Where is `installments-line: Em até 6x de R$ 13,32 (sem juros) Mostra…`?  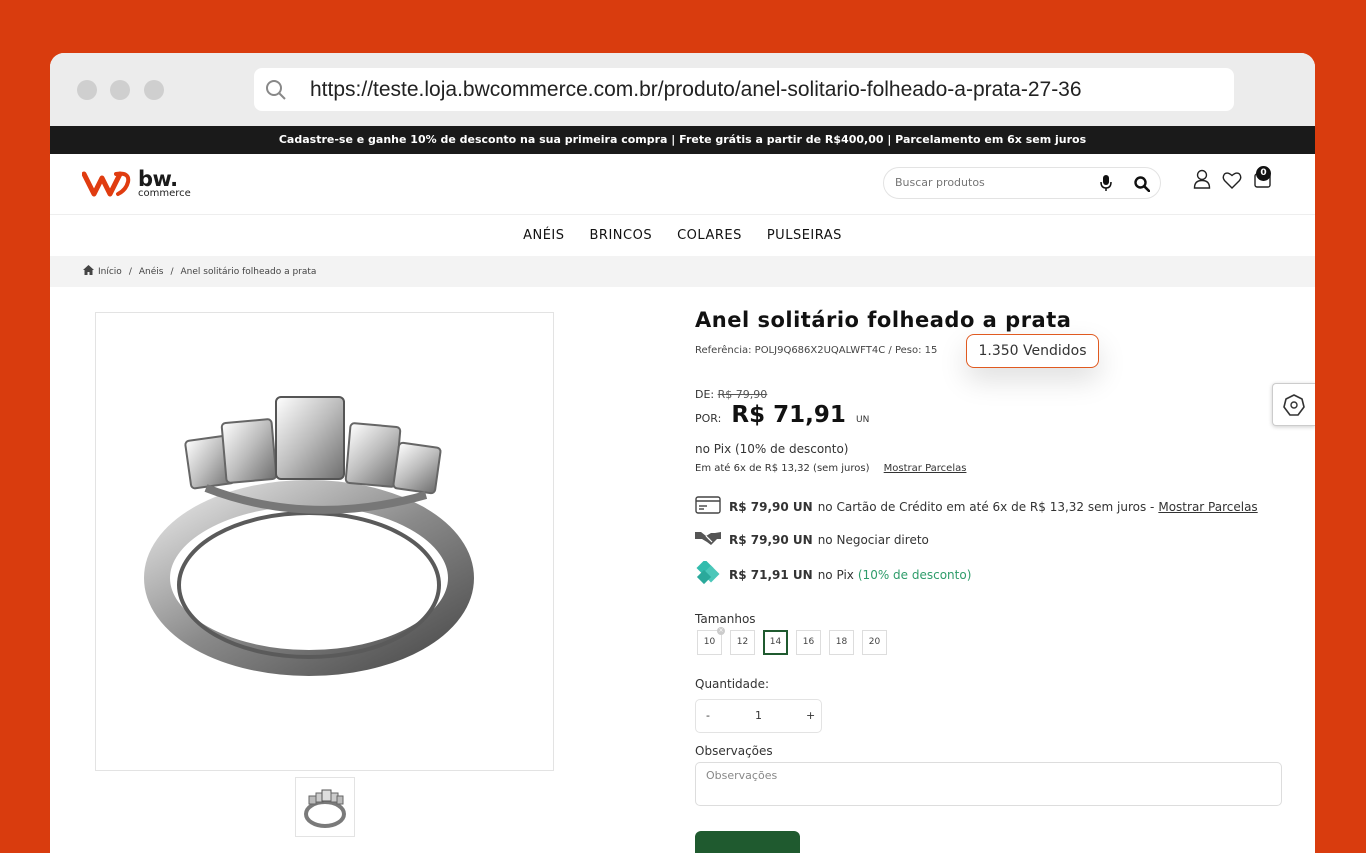
installments-line: Em até 6x de R$ 13,32 (sem juros) Mostra… is located at coordinates (830, 468).